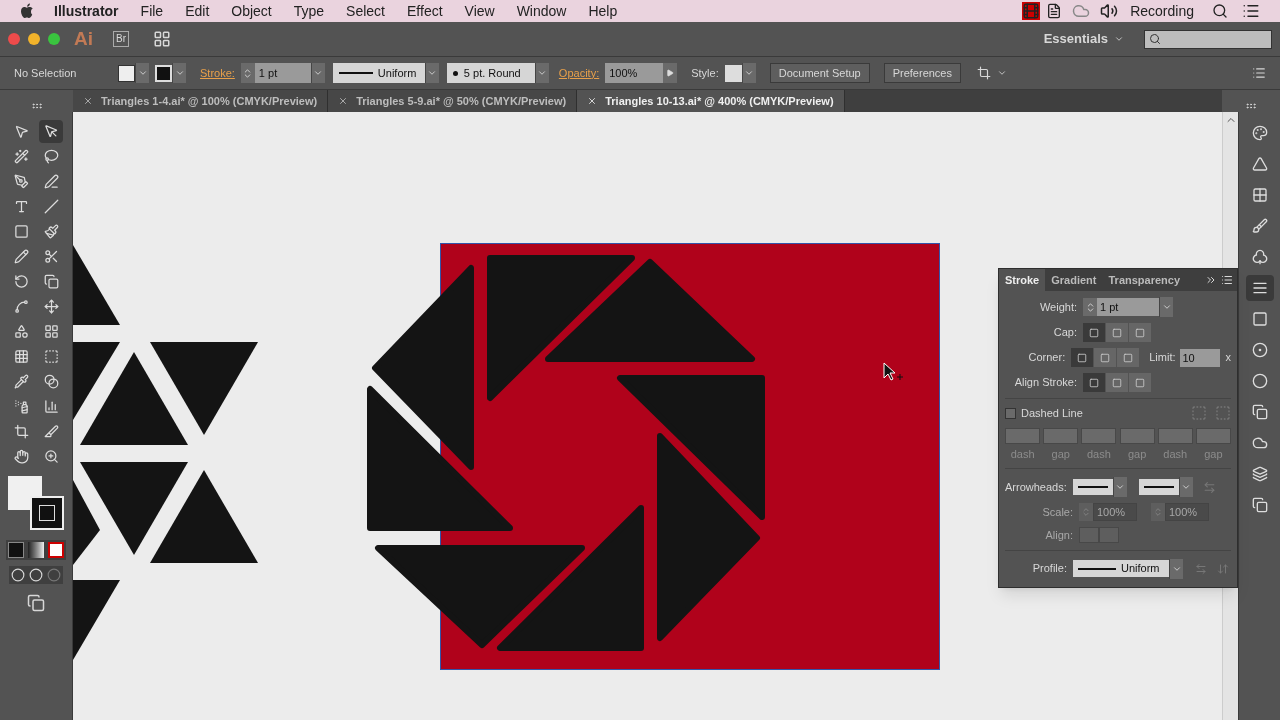  What do you see at coordinates (309, 11) in the screenshot?
I see `menu-item: Type` at bounding box center [309, 11].